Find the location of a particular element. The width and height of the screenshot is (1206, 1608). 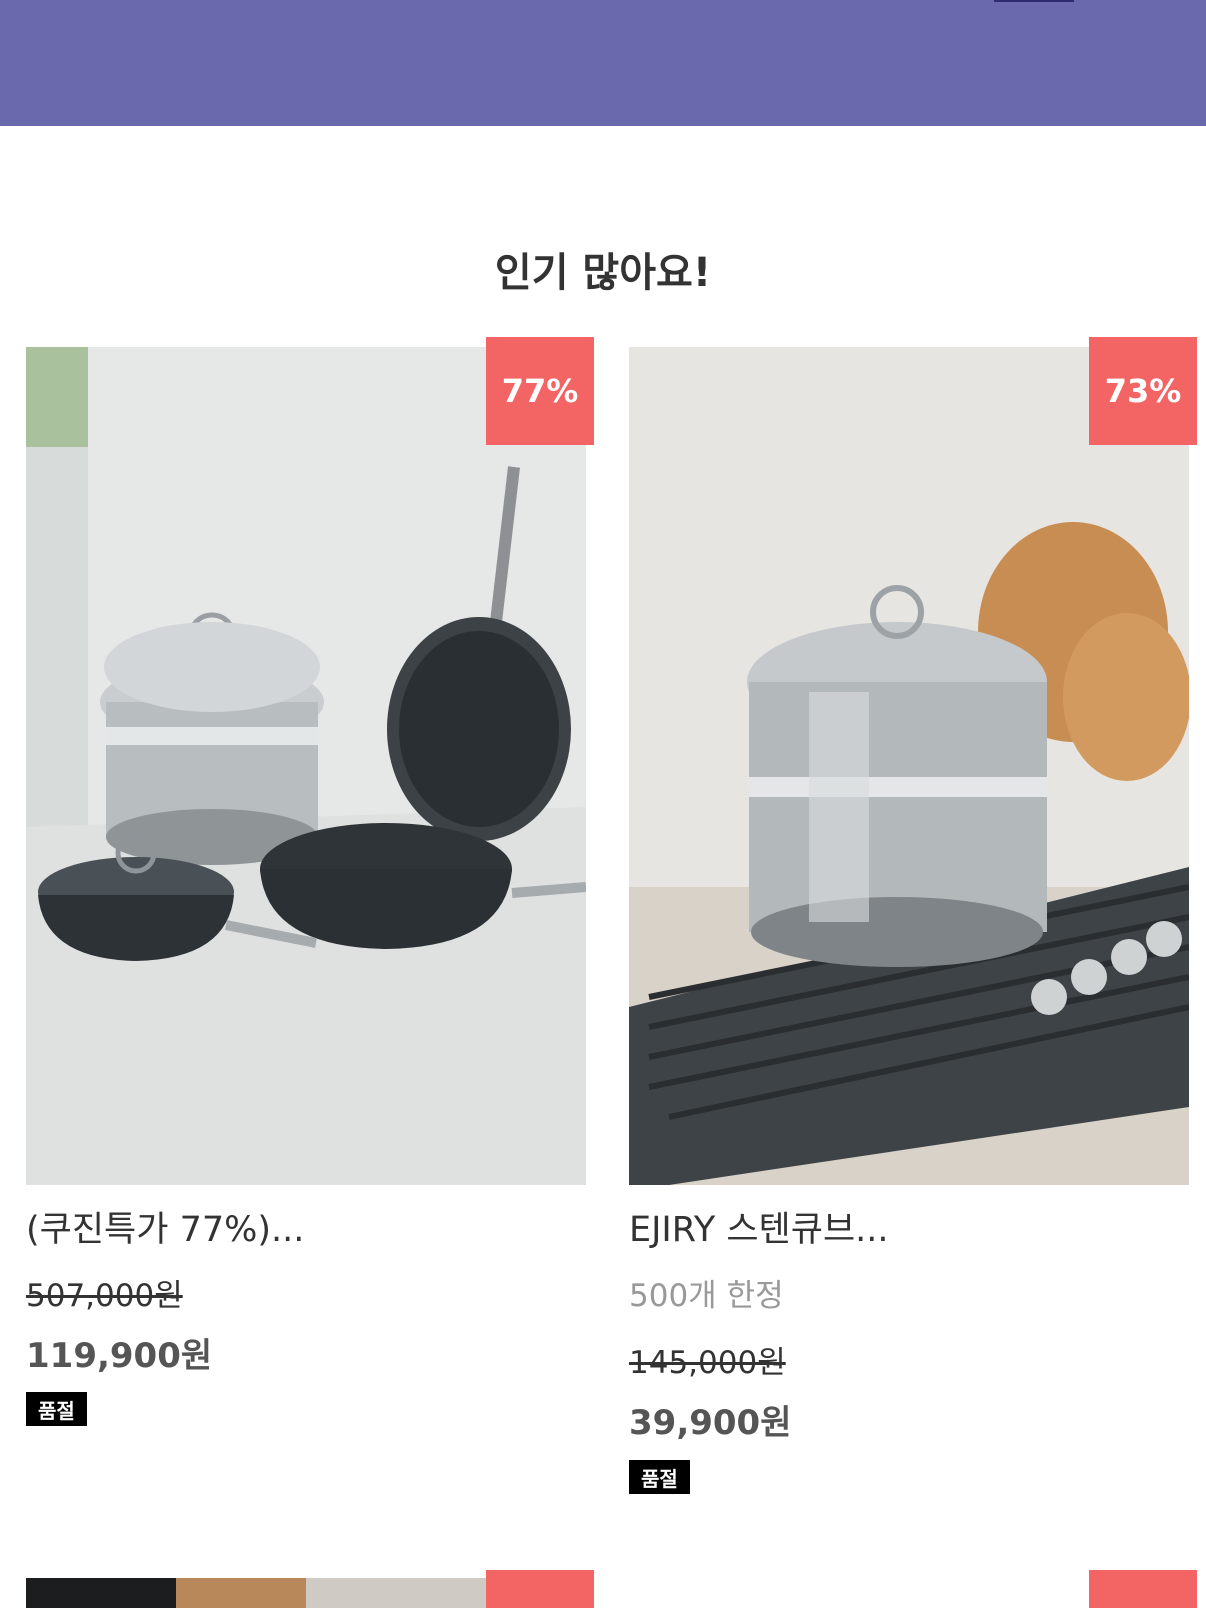

sale-price: 119,900원 is located at coordinates (119, 1356).